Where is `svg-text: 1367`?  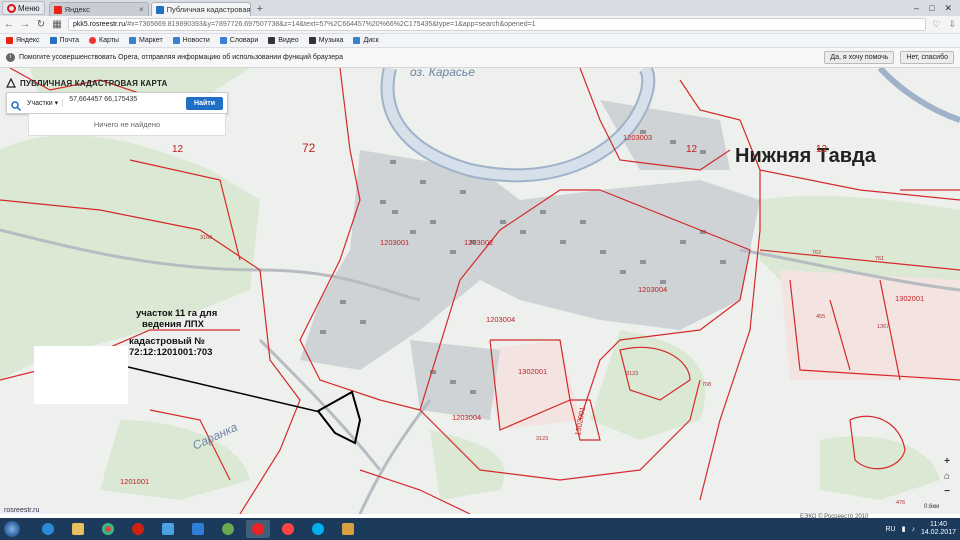
svg-text: 1367 is located at coordinates (883, 327).